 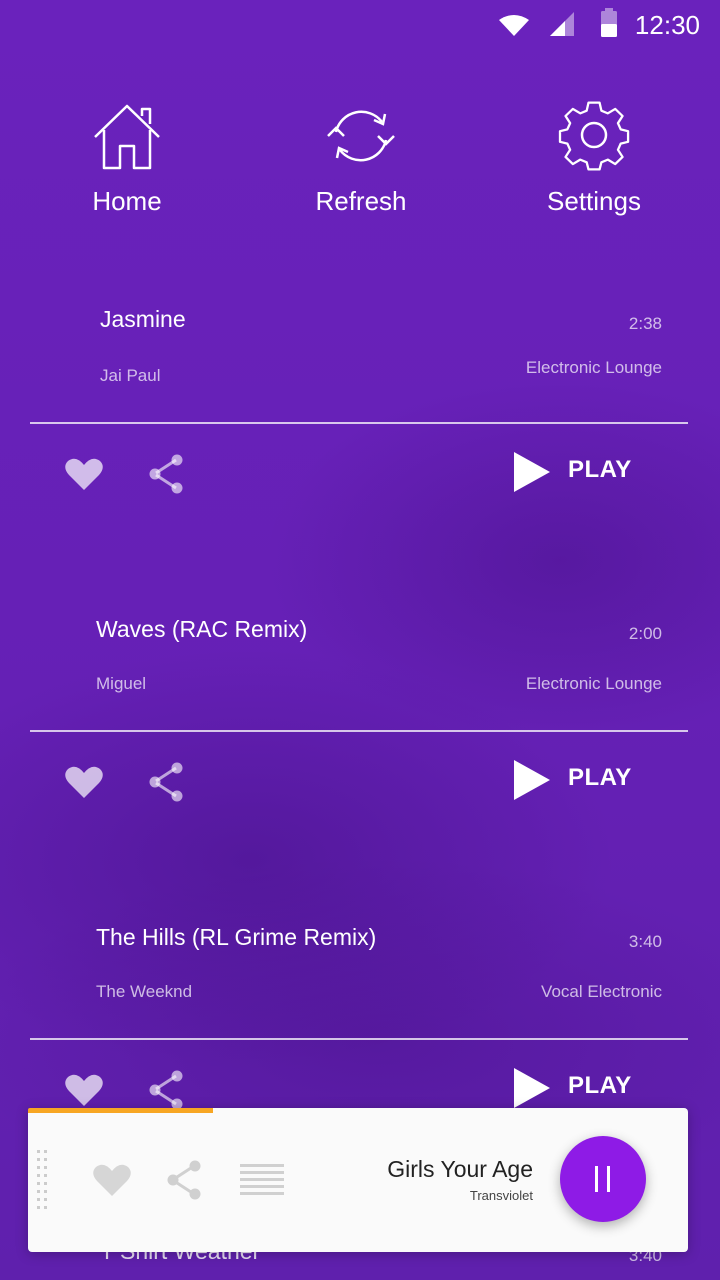 What do you see at coordinates (236, 937) in the screenshot?
I see `track-title: The Hills (RL Grime Remix)` at bounding box center [236, 937].